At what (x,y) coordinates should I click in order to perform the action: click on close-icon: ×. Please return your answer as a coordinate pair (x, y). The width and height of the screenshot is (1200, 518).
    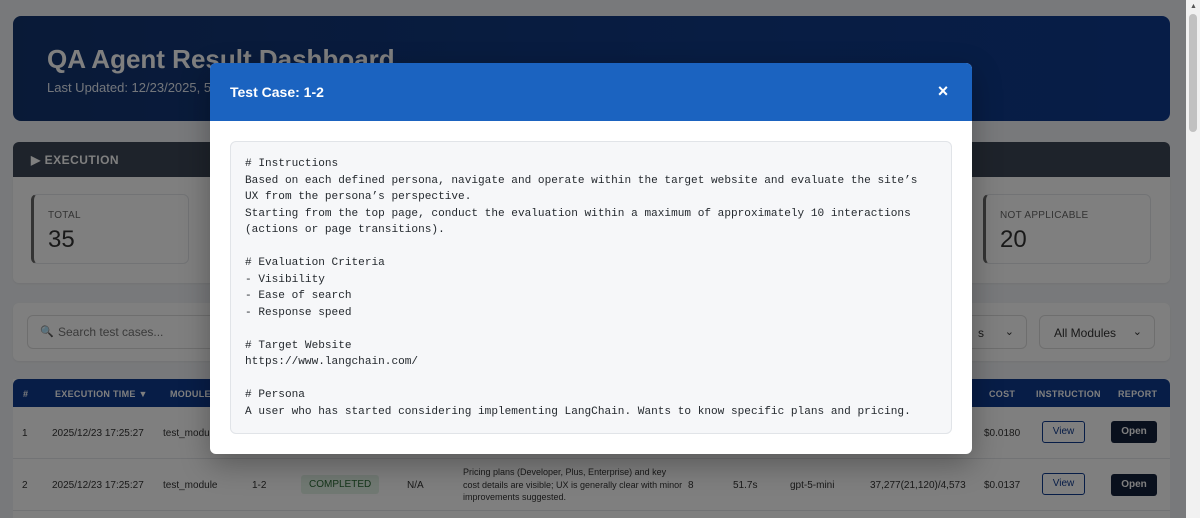
    Looking at the image, I should click on (943, 91).